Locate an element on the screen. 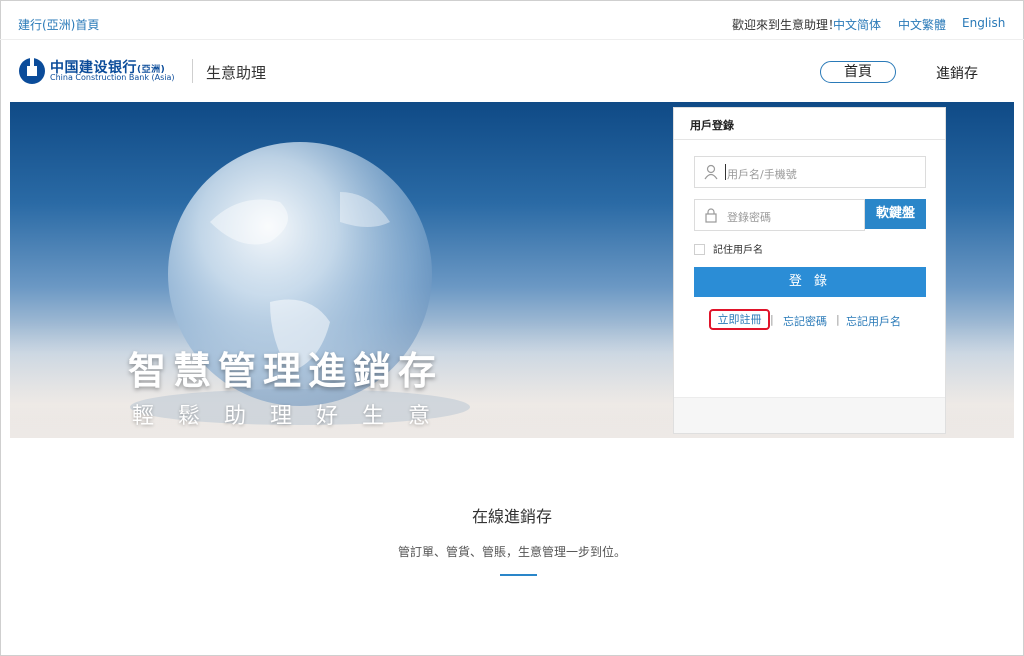 The image size is (1024, 656). password-placeholder: 登錄密碼 is located at coordinates (749, 217).